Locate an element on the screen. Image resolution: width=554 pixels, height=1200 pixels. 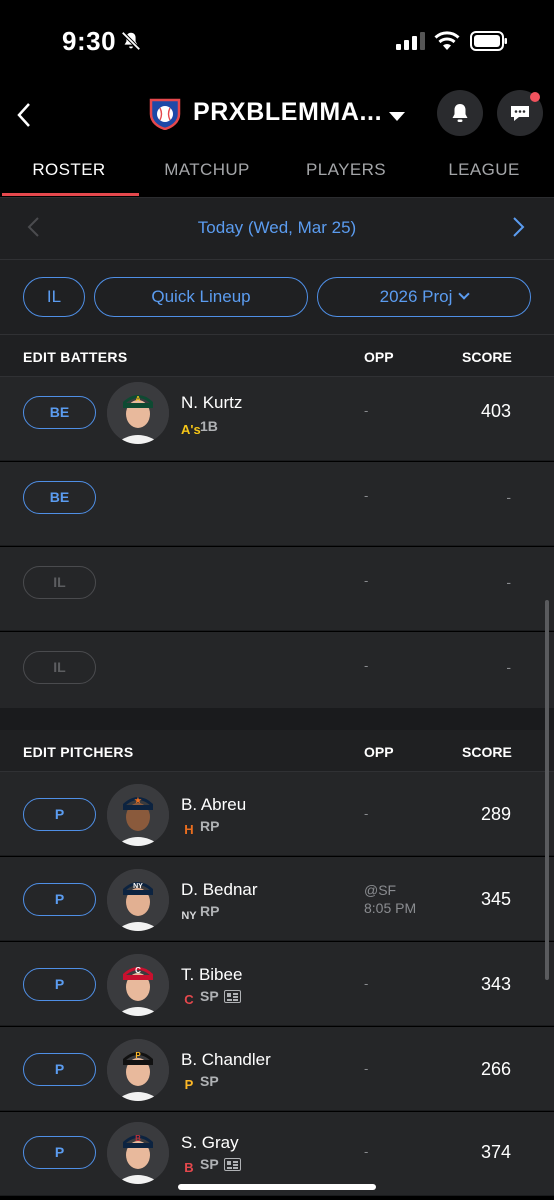
player-meta: P SP is located at coordinates (200, 1083).